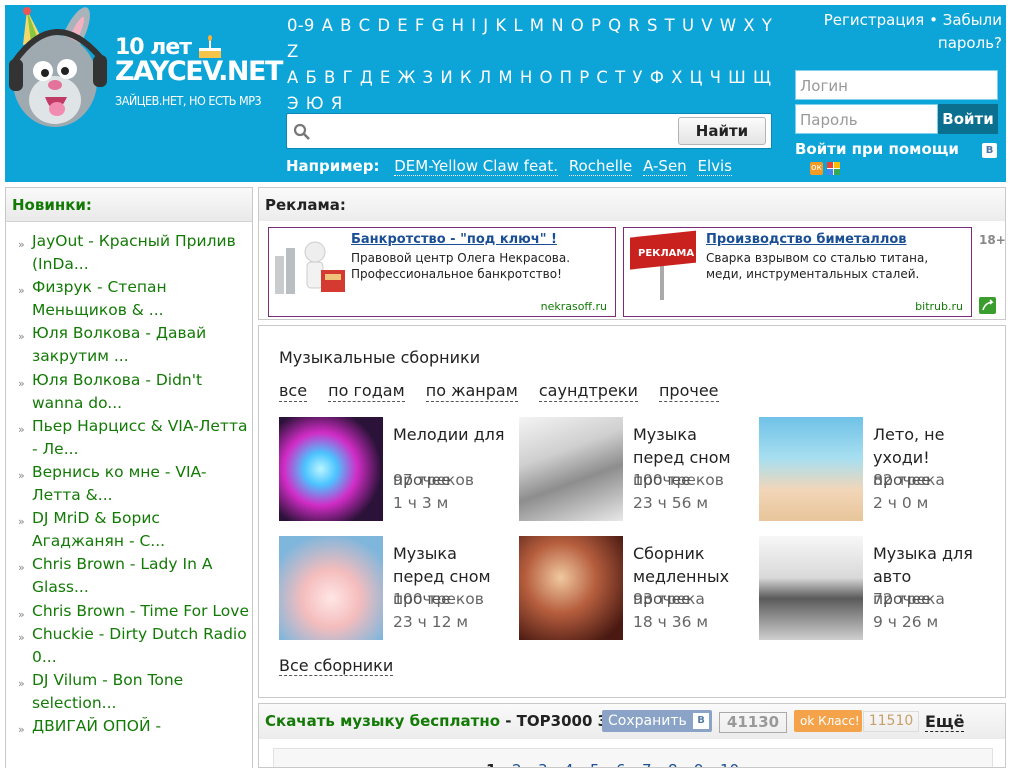 The image size is (1024, 768). I want to click on letter-link: Щ, so click(762, 78).